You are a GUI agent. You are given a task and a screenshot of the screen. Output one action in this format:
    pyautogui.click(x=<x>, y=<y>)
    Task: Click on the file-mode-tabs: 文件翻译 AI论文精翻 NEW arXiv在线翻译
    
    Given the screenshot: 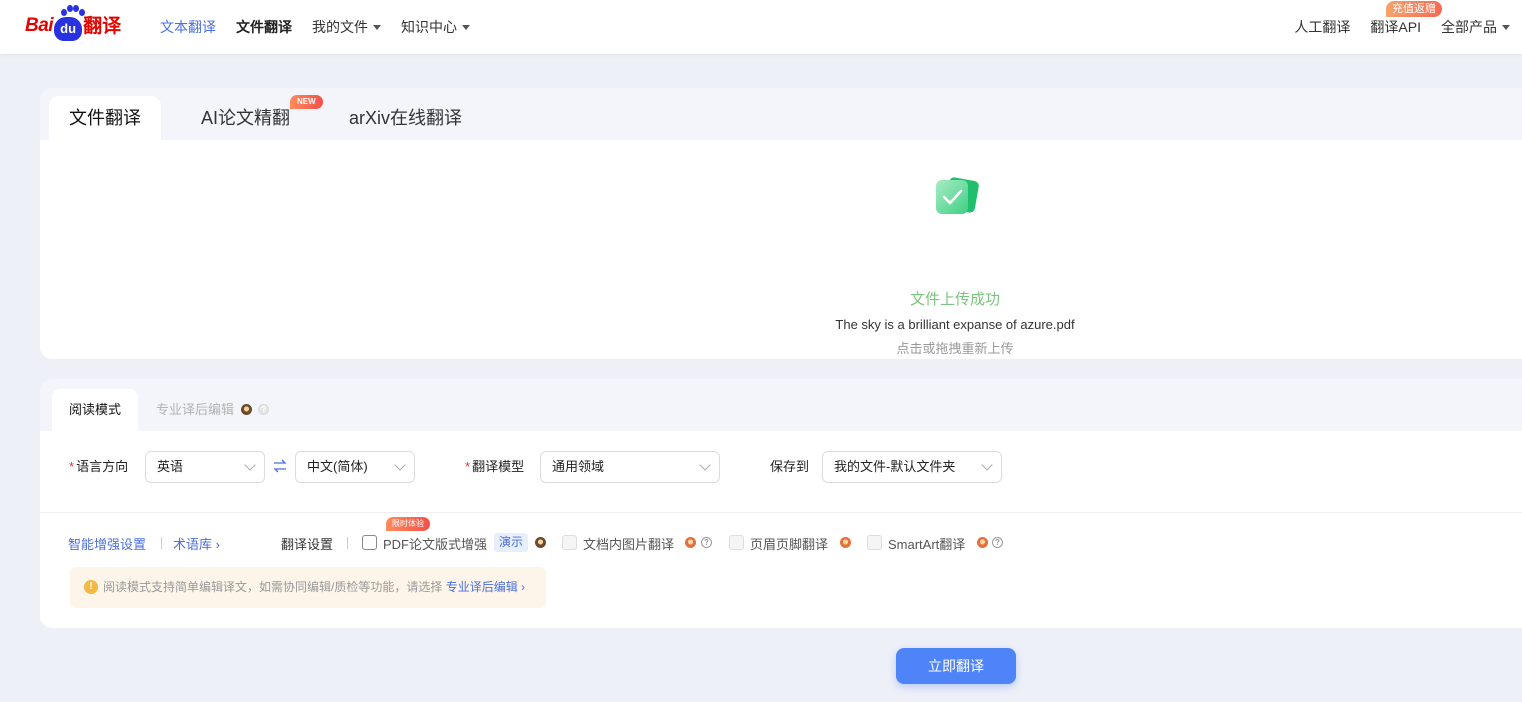 What is the action you would take?
    pyautogui.click(x=781, y=114)
    